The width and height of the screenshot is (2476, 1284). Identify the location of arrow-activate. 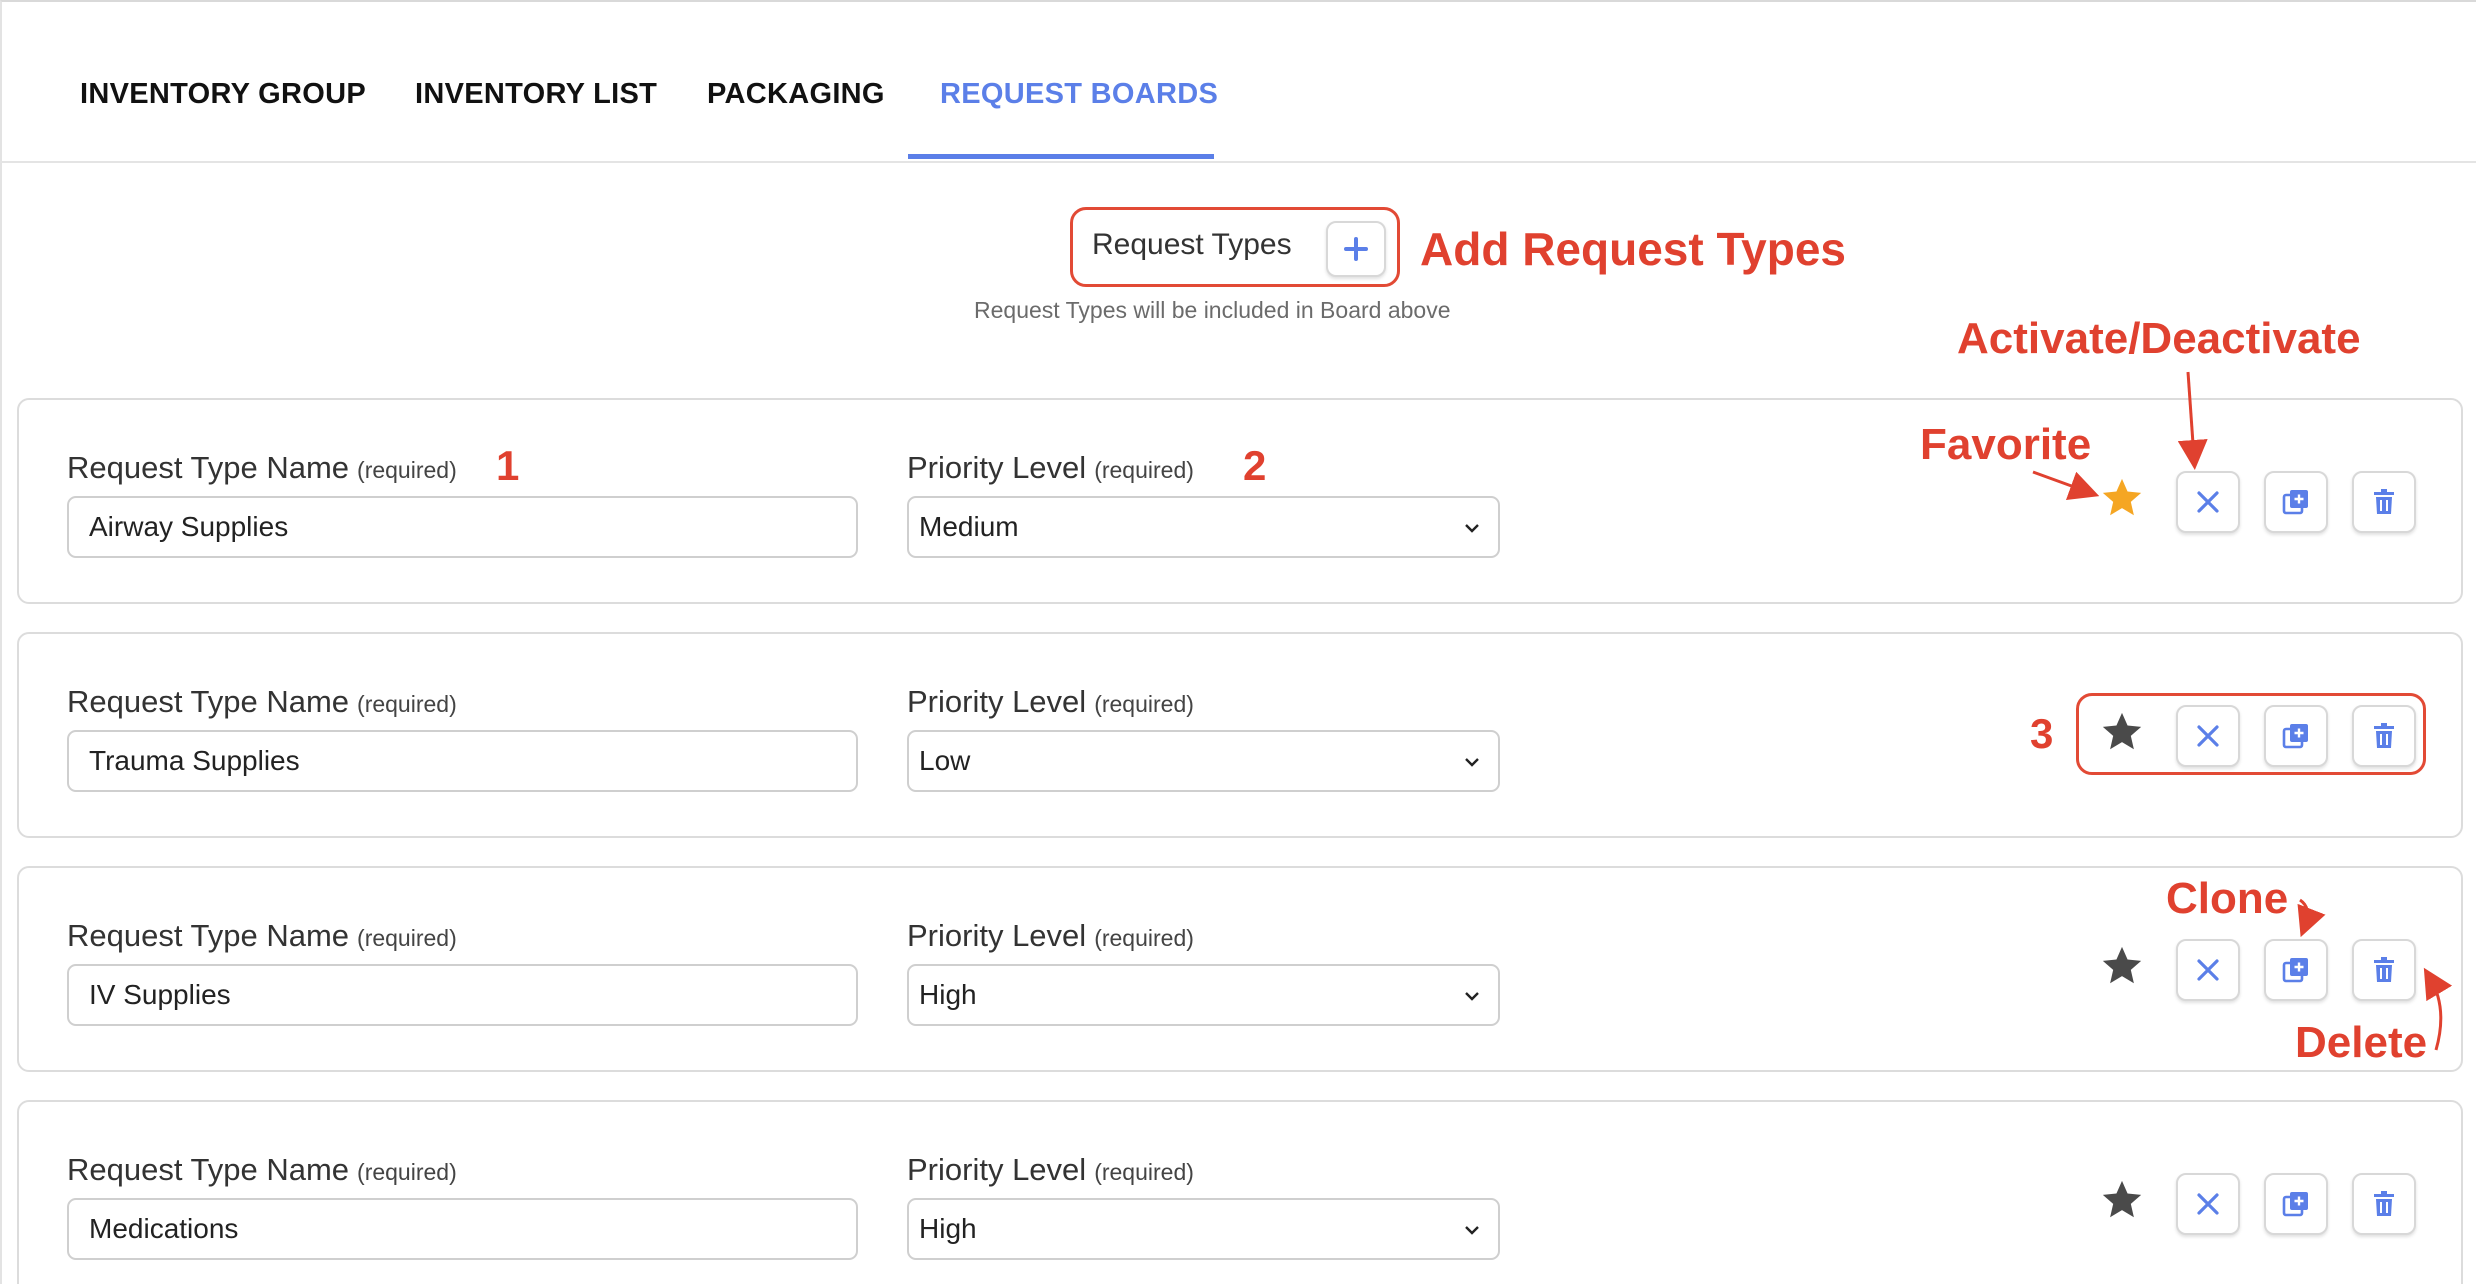
(2192, 420).